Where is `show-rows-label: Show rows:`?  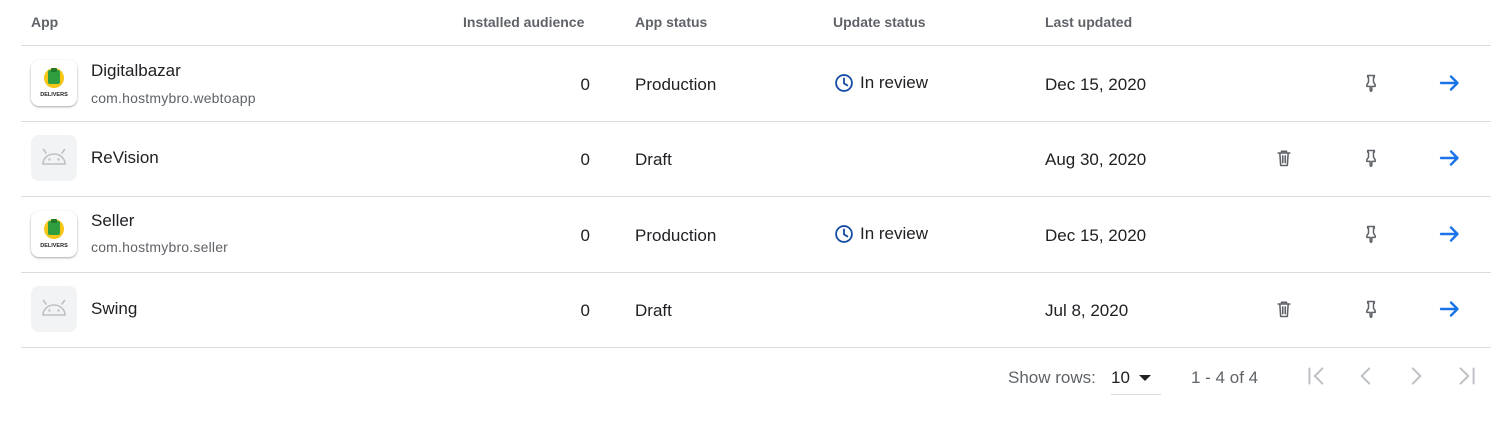
show-rows-label: Show rows: is located at coordinates (1052, 377).